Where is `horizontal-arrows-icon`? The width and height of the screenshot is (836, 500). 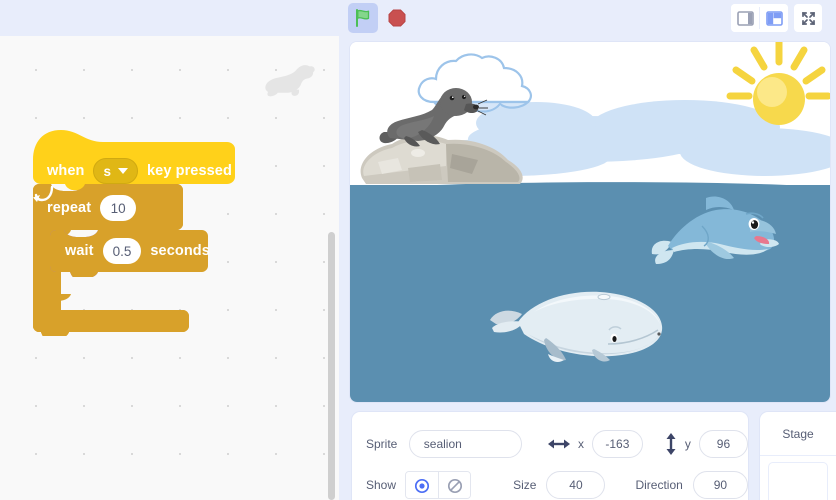
horizontal-arrows-icon is located at coordinates (558, 444).